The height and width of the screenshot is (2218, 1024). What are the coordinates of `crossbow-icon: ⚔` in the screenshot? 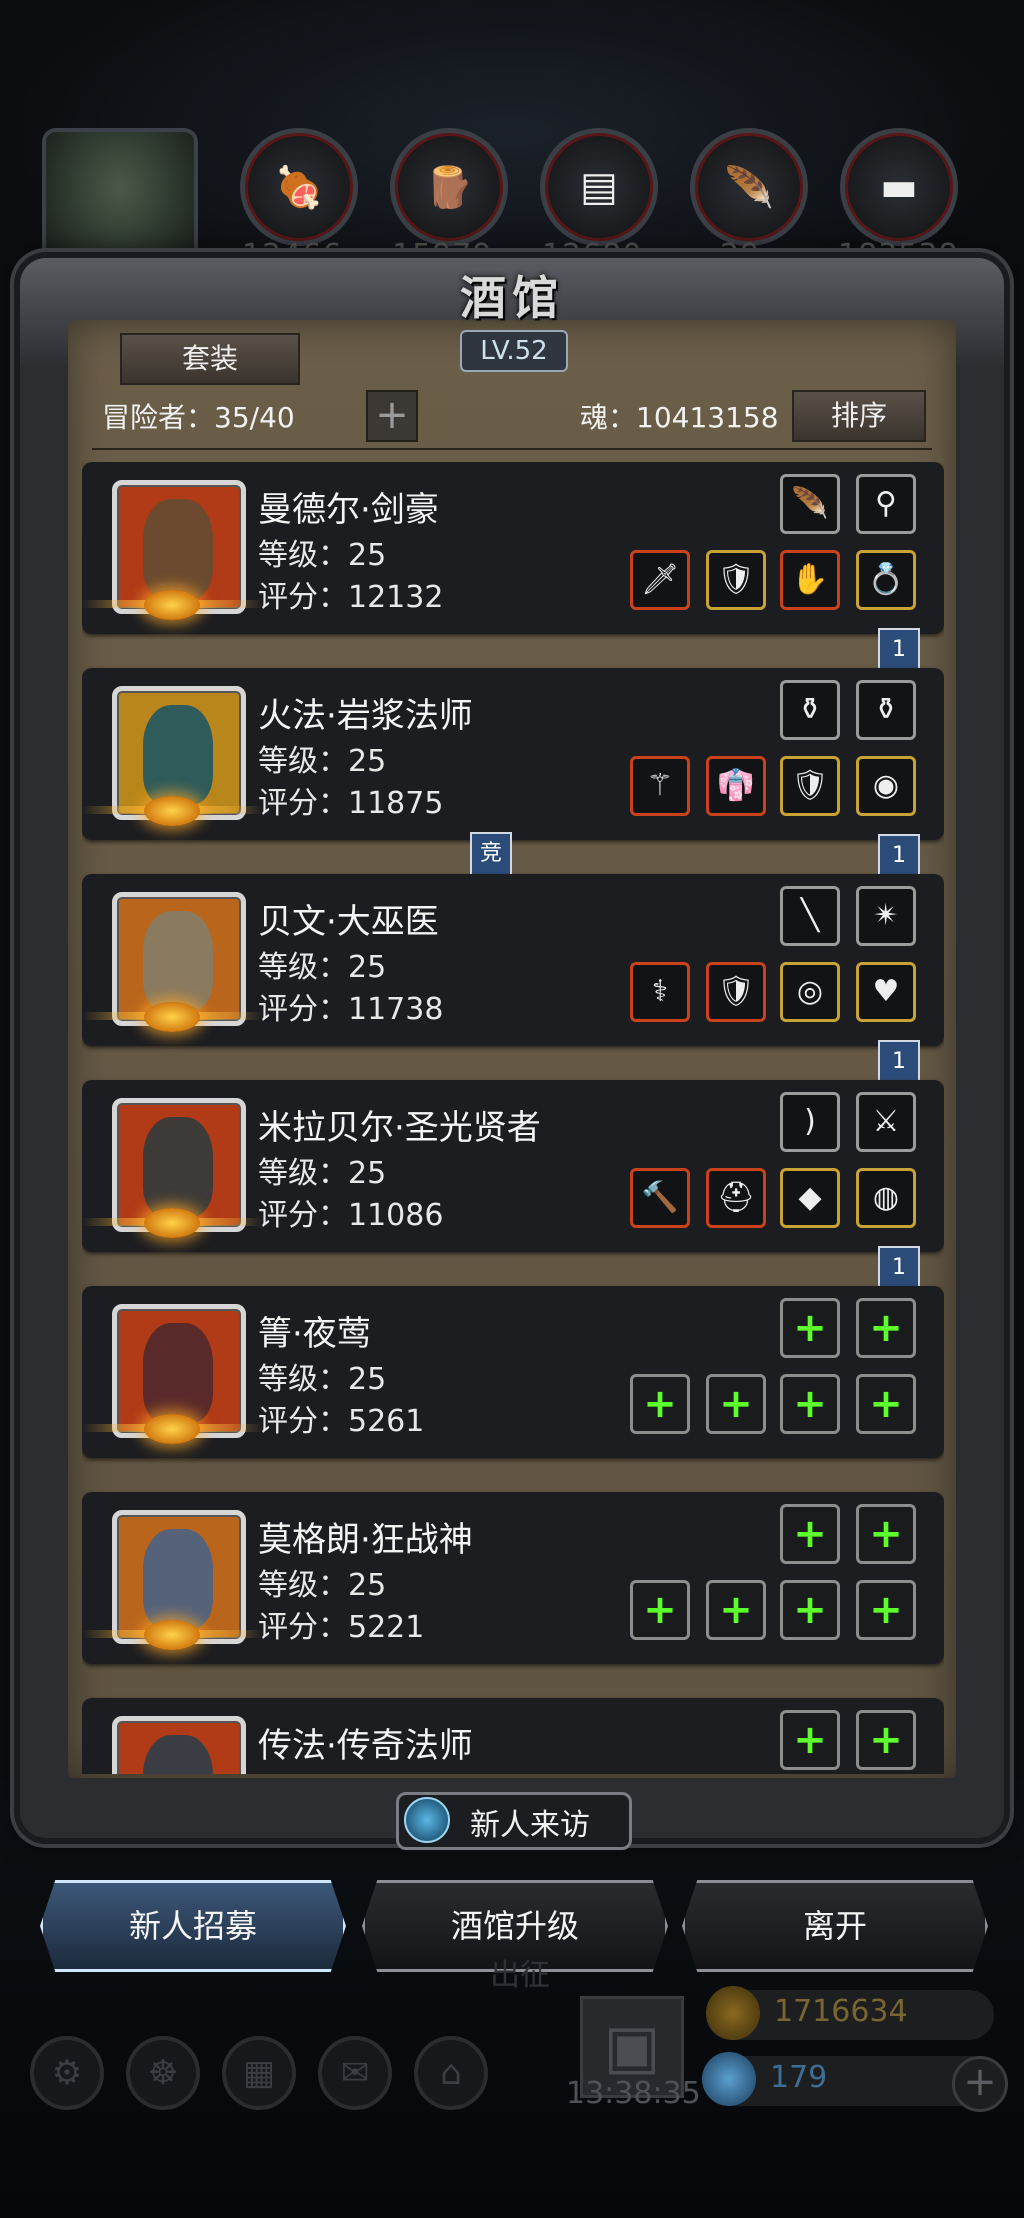 It's located at (886, 1122).